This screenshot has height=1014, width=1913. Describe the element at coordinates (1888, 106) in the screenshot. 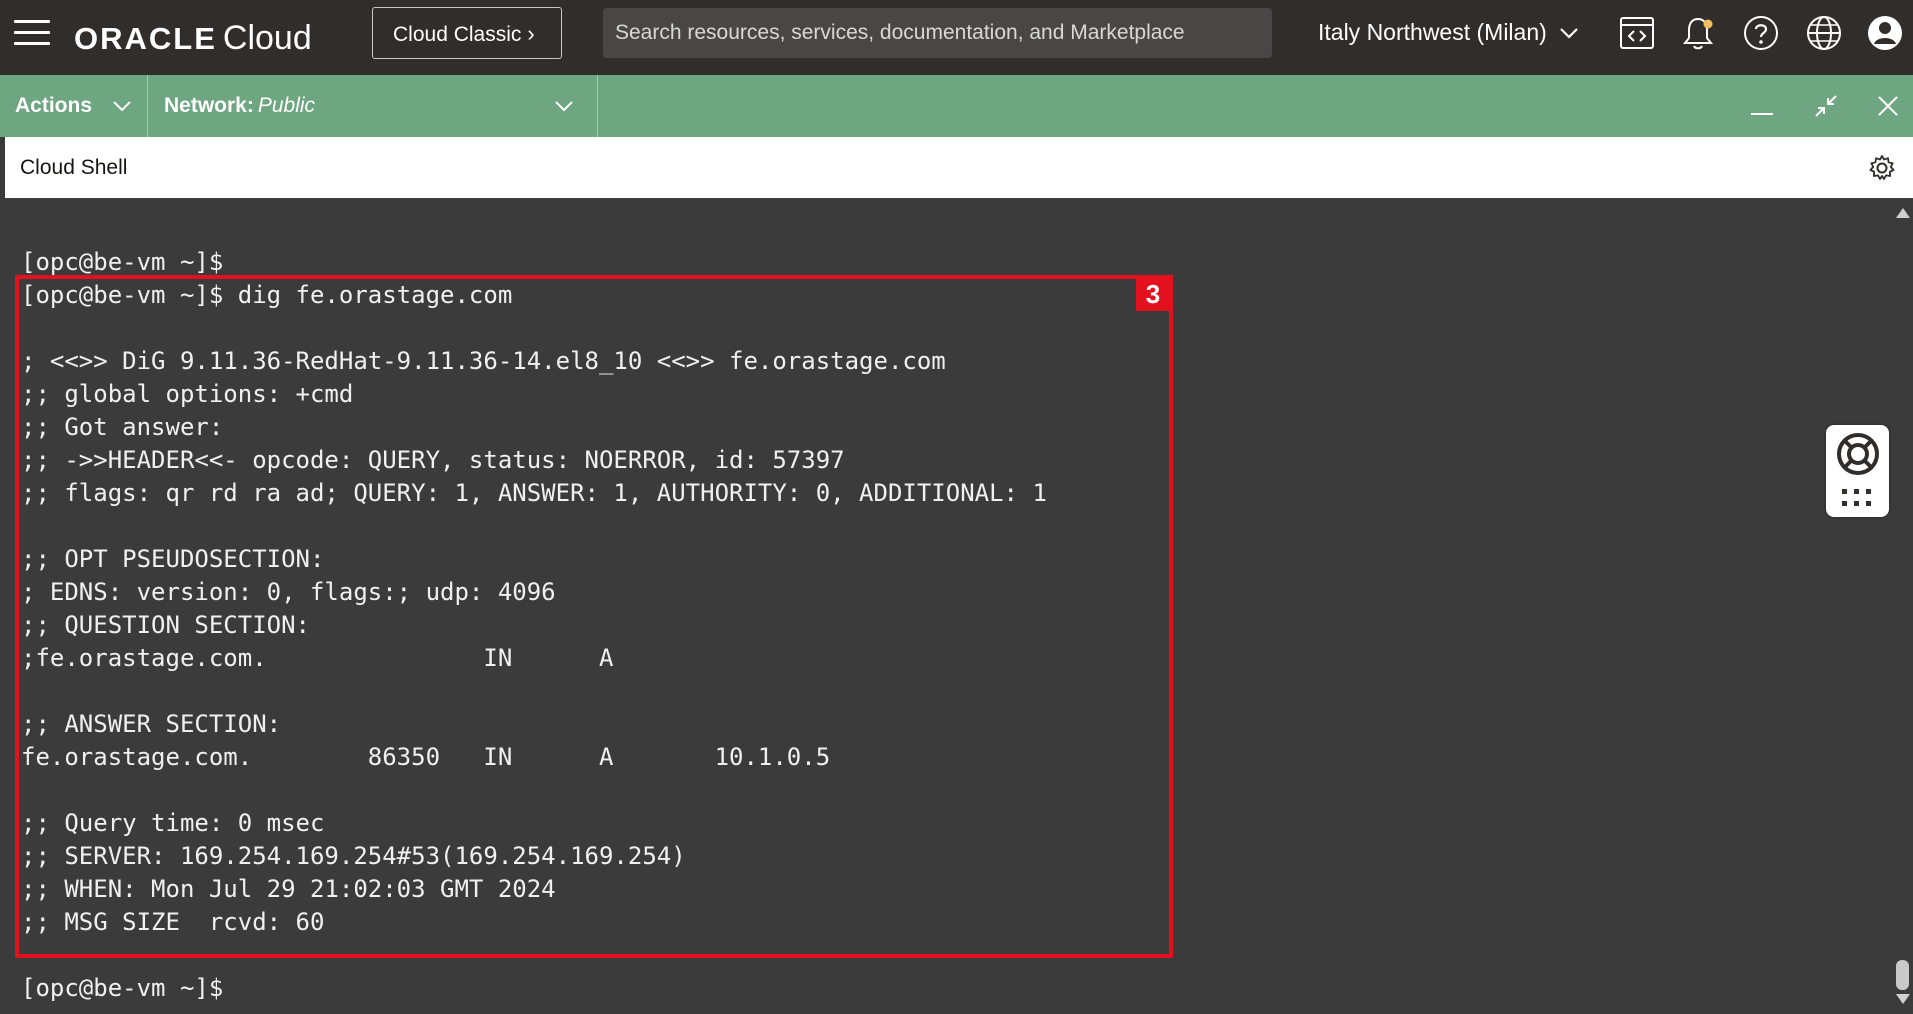

I see `close-icon` at that location.